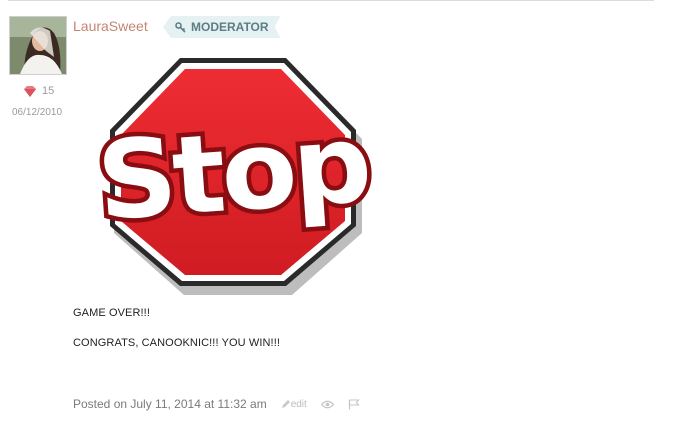 The image size is (687, 428). Describe the element at coordinates (285, 404) in the screenshot. I see `pencil-icon` at that location.